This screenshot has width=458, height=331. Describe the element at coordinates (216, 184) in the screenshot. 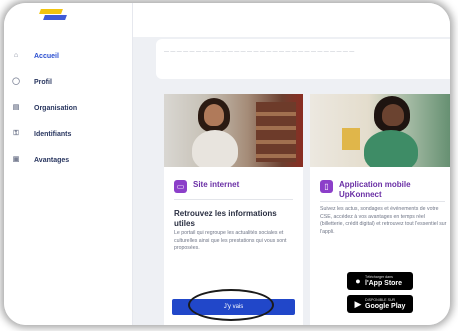

I see `card-title: Site internet` at that location.